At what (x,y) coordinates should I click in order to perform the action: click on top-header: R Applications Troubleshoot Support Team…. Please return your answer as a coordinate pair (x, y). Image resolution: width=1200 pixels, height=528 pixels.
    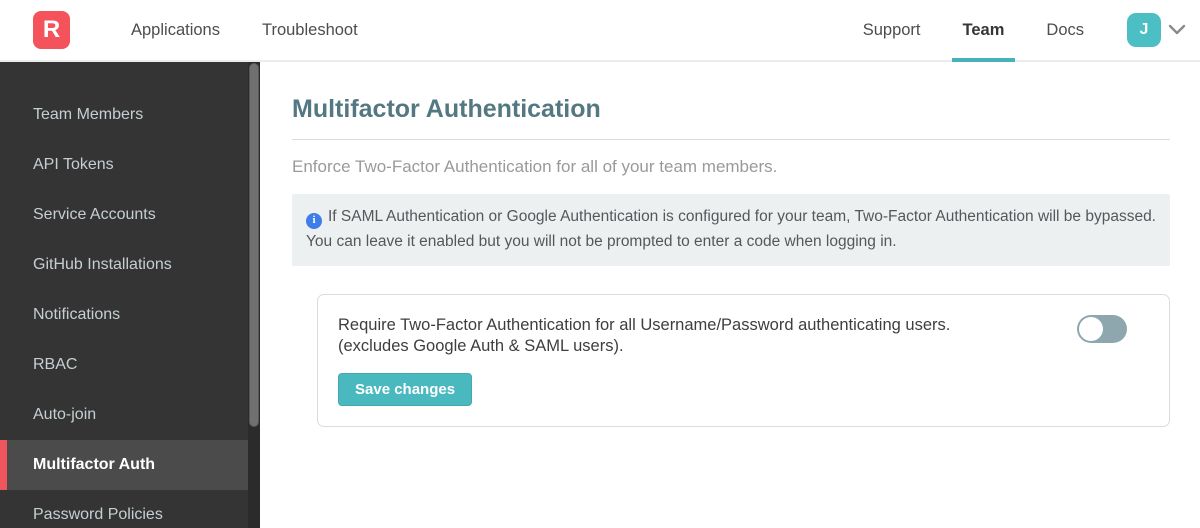
    Looking at the image, I should click on (600, 31).